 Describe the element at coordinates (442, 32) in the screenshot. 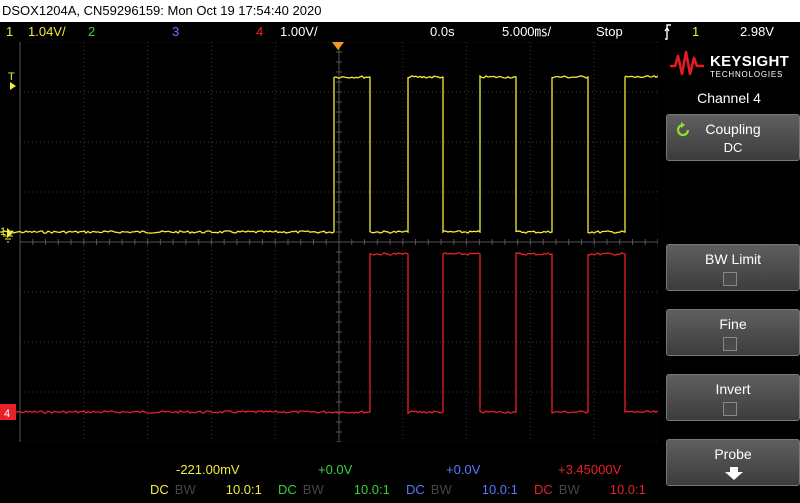

I see `time-delay: 0.0s` at that location.